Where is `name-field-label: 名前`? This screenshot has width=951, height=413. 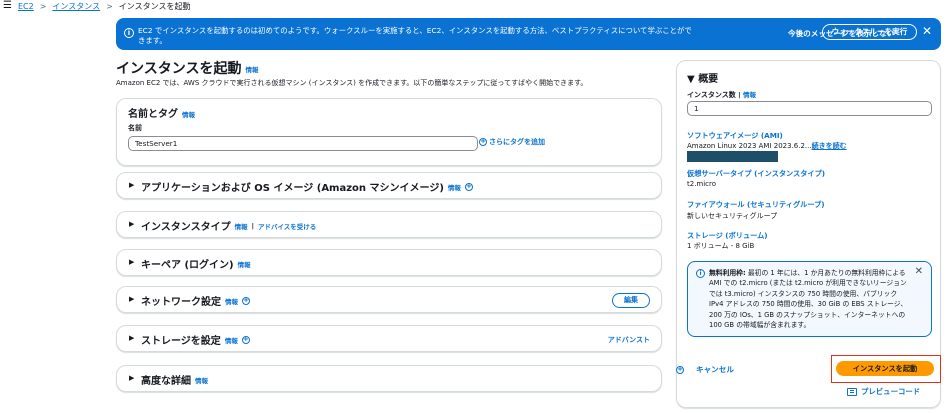
name-field-label: 名前 is located at coordinates (135, 128).